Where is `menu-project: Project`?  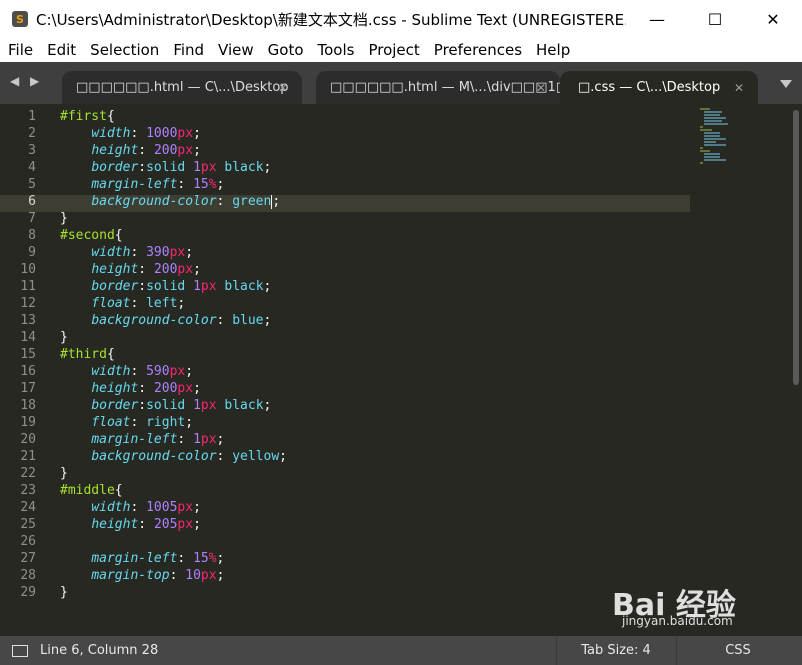 menu-project: Project is located at coordinates (392, 50).